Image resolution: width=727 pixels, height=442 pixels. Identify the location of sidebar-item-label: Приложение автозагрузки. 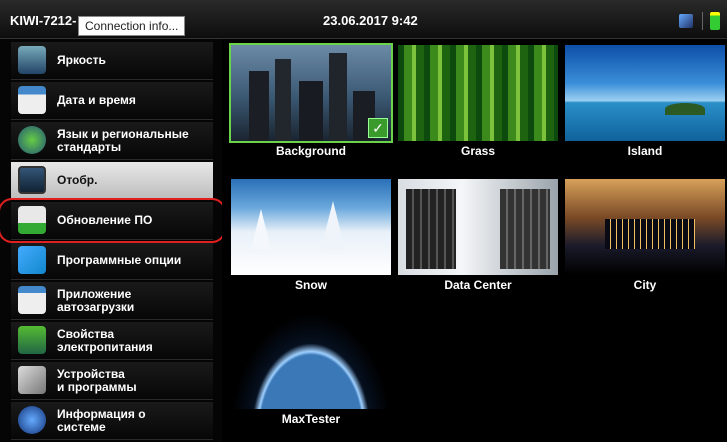
(96, 300).